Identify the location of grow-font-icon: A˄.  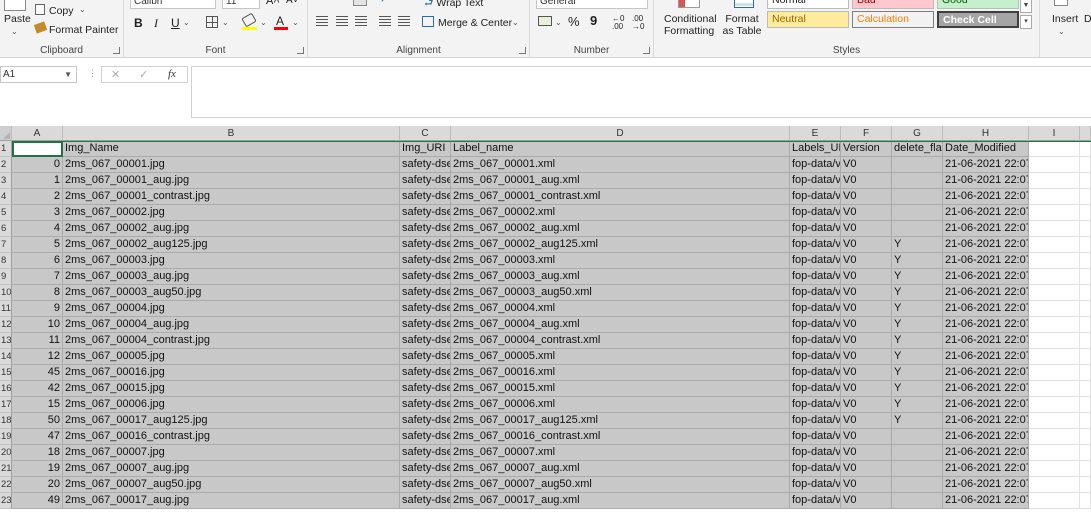
(273, 3).